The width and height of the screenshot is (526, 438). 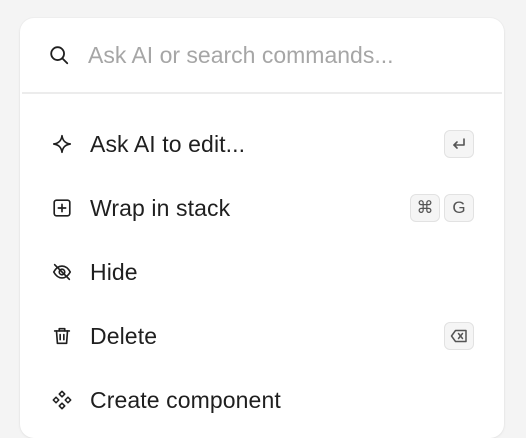 What do you see at coordinates (425, 208) in the screenshot?
I see `command-key: ⌘` at bounding box center [425, 208].